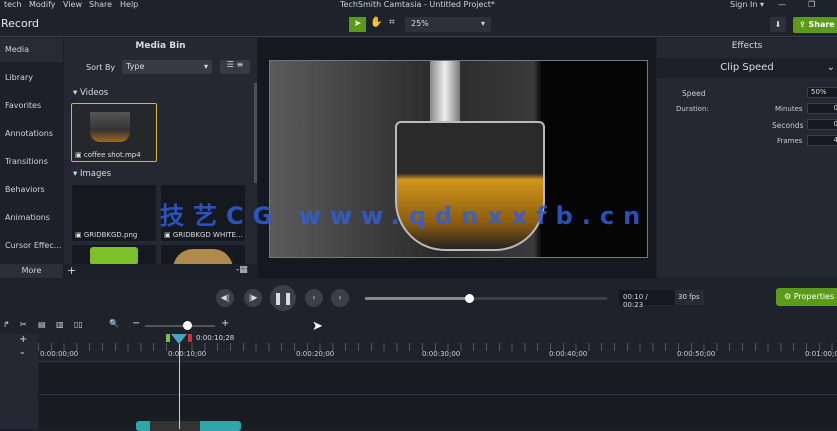 This screenshot has width=837, height=431. Describe the element at coordinates (6, 324) in the screenshot. I see `redo-icon: ↱` at that location.